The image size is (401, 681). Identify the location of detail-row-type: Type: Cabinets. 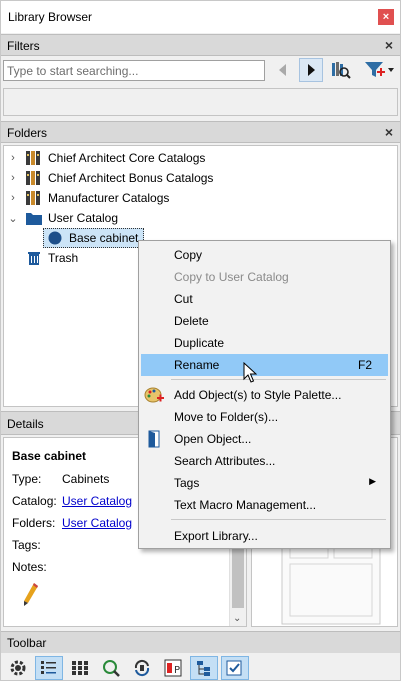
(60, 479).